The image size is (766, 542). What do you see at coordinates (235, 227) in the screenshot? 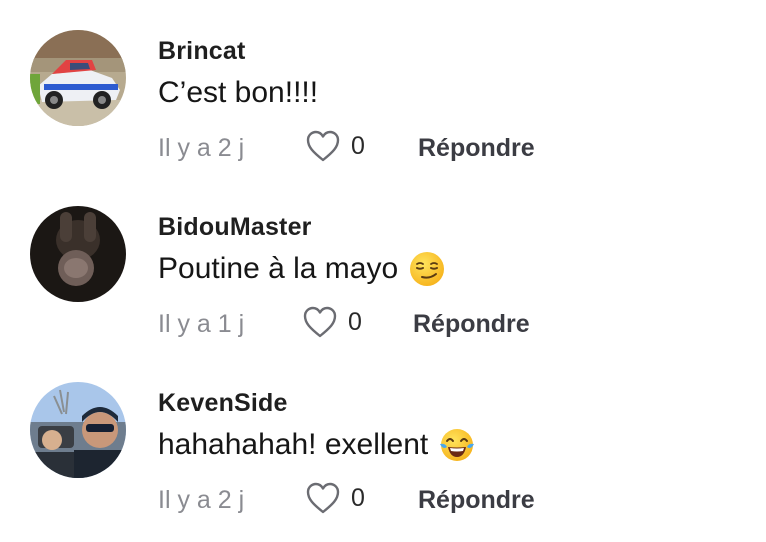
I see `comment-username: BidouMaster` at bounding box center [235, 227].